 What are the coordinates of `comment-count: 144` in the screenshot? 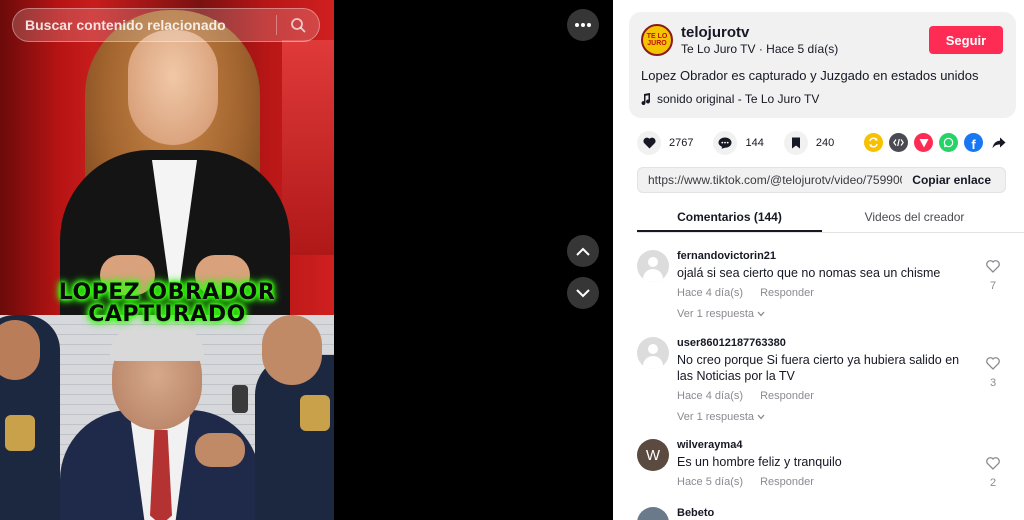 It's located at (754, 143).